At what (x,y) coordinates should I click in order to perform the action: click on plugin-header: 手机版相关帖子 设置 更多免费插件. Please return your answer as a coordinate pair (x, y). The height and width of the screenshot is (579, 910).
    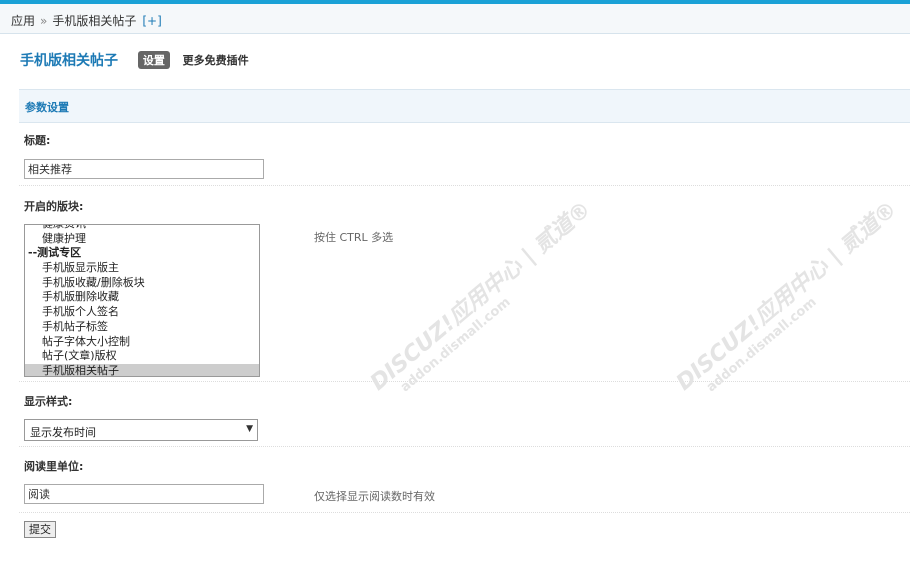
    Looking at the image, I should click on (134, 59).